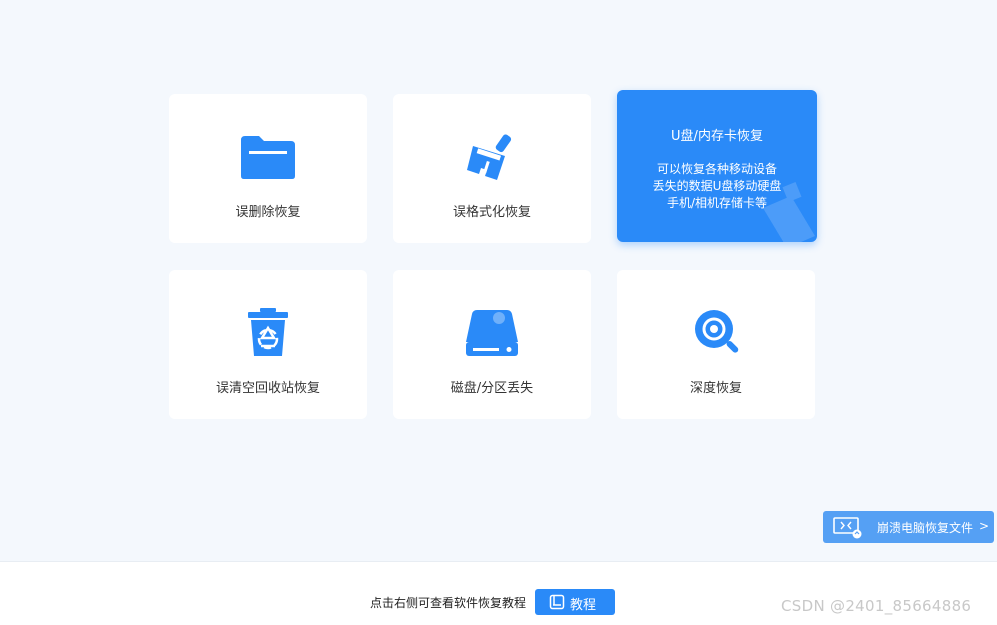 Image resolution: width=997 pixels, height=625 pixels. I want to click on card-recycle-bin-recovery: 误清空回收站恢复, so click(268, 344).